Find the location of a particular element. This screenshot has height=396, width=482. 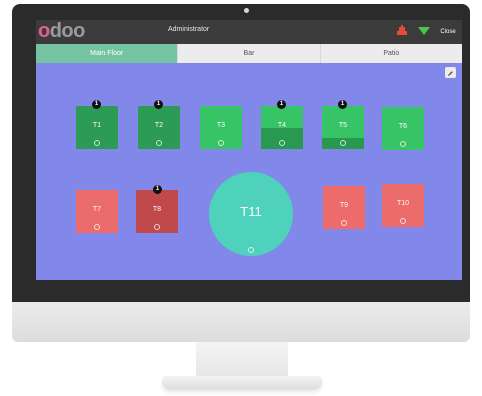

logo-rest: doo is located at coordinates (67, 31).